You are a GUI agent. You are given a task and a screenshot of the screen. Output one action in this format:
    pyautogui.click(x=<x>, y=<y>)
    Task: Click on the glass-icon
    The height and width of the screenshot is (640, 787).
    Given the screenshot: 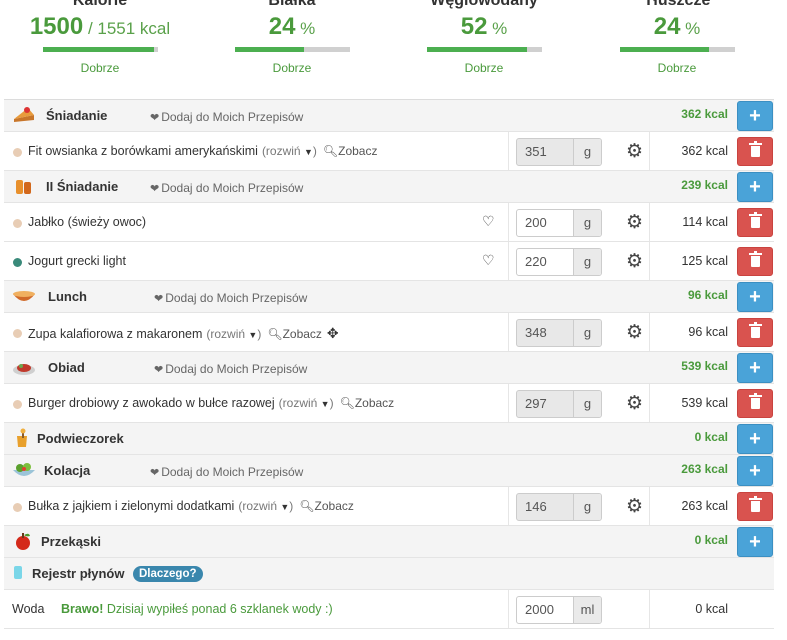 What is the action you would take?
    pyautogui.click(x=18, y=572)
    